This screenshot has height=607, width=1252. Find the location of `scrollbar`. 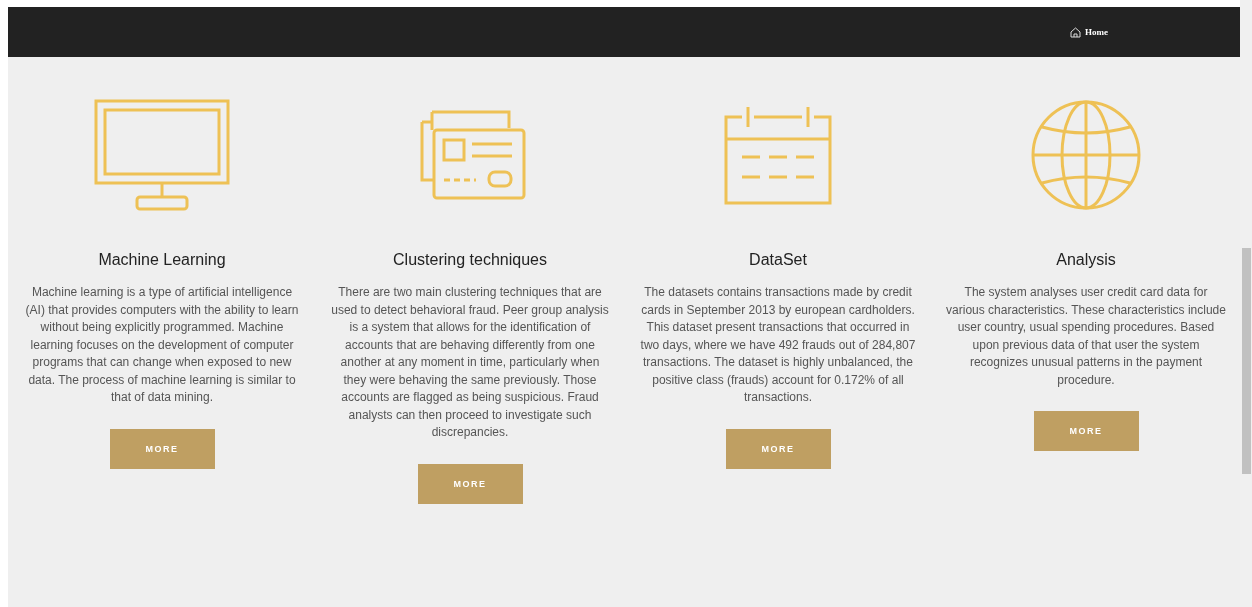

scrollbar is located at coordinates (1246, 303).